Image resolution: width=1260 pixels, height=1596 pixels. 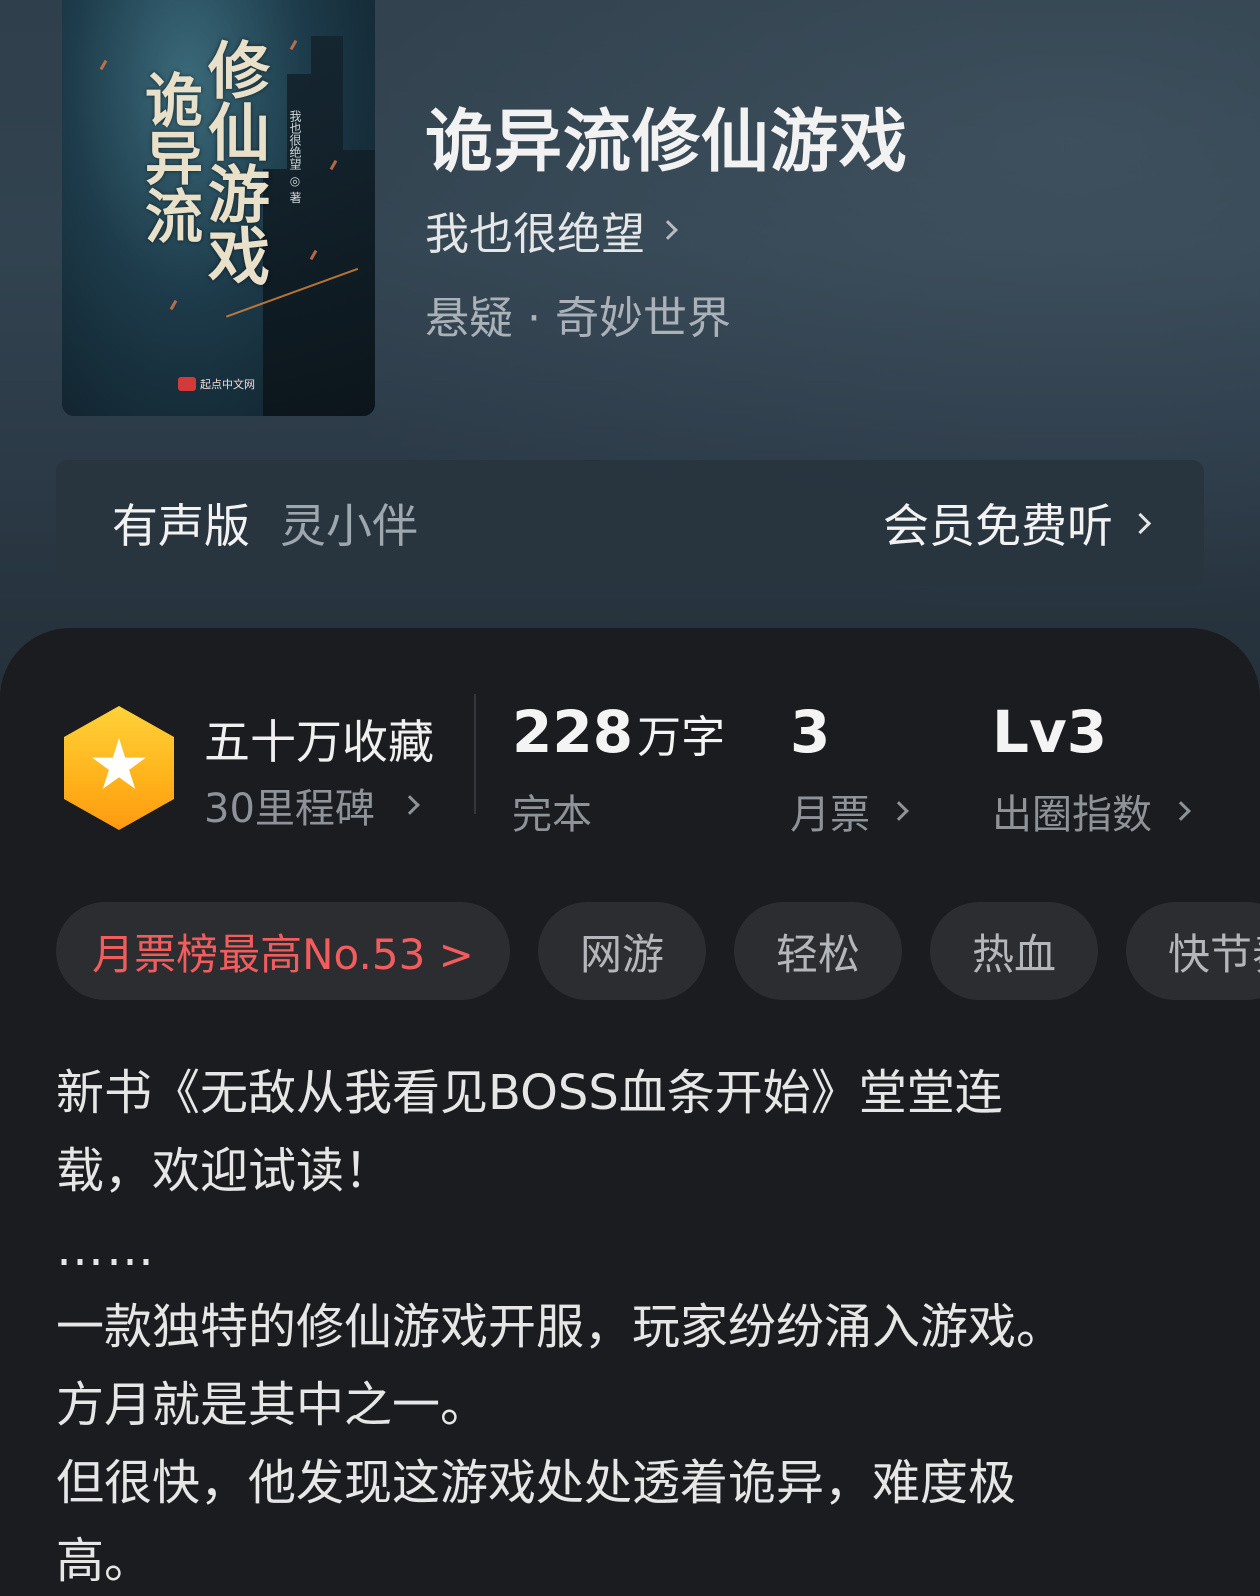 I want to click on book-title: 诡异流修仙游戏, so click(x=667, y=142).